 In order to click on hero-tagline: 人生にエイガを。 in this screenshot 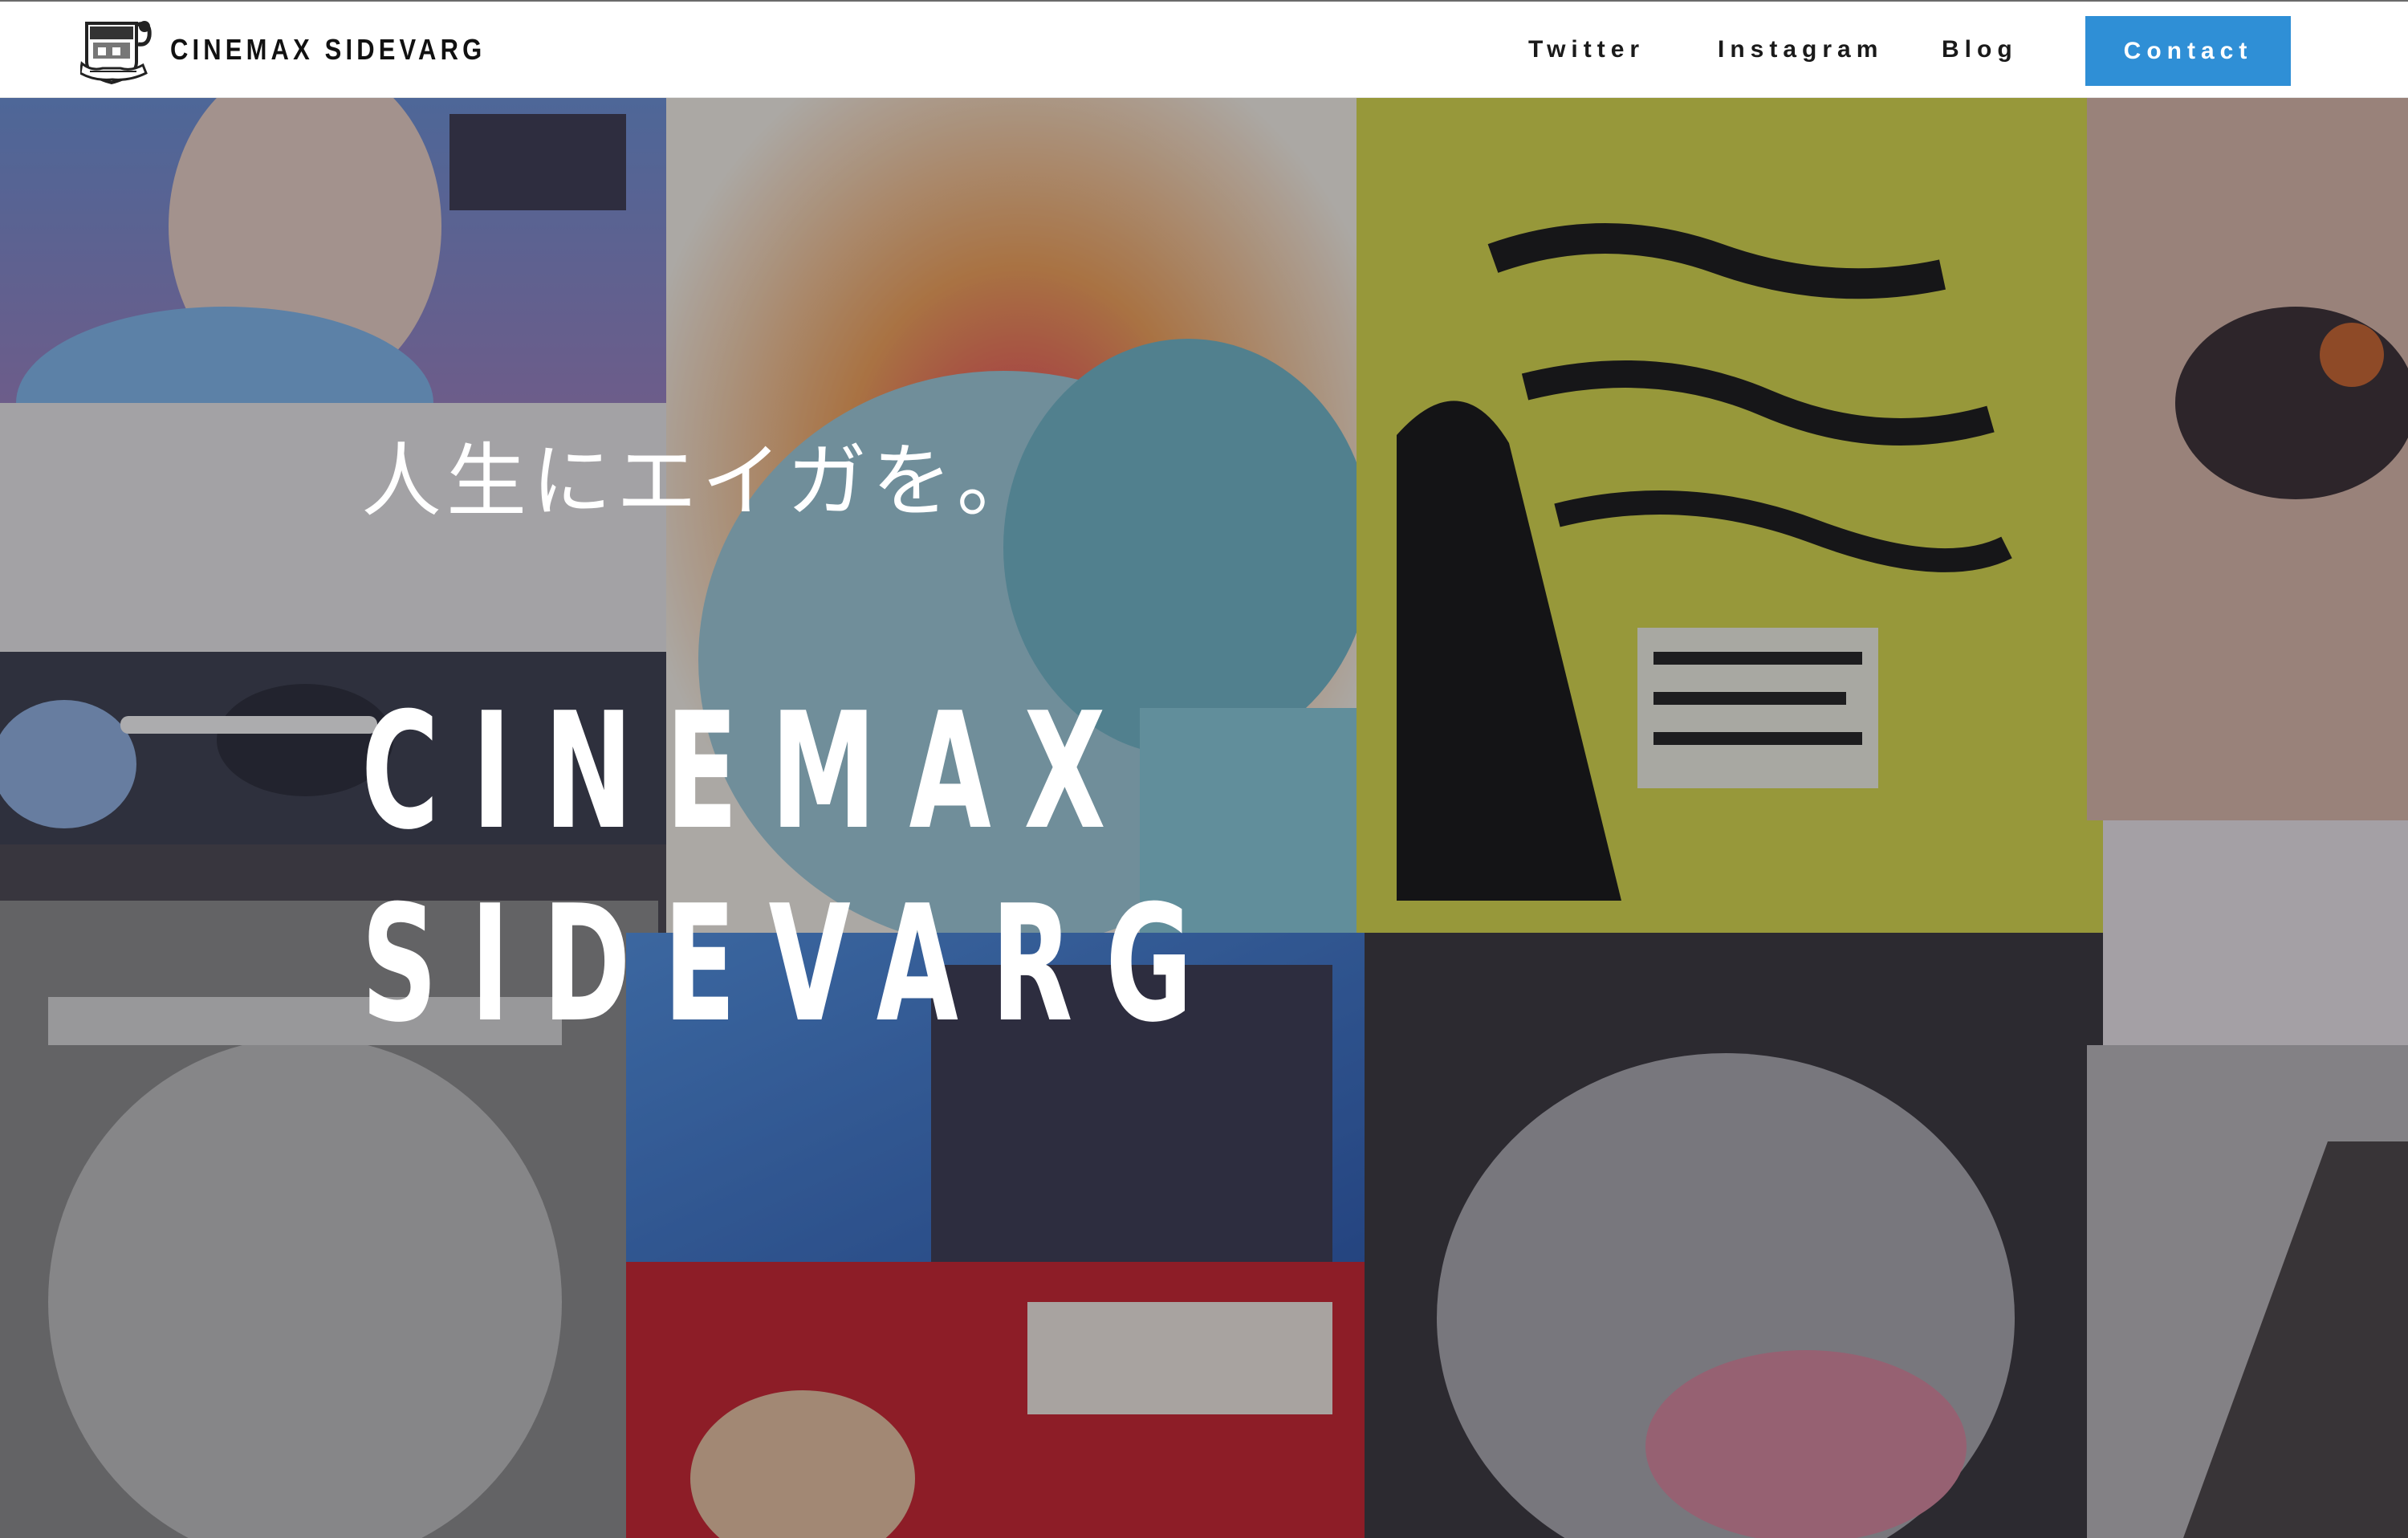, I will do `click(701, 481)`.